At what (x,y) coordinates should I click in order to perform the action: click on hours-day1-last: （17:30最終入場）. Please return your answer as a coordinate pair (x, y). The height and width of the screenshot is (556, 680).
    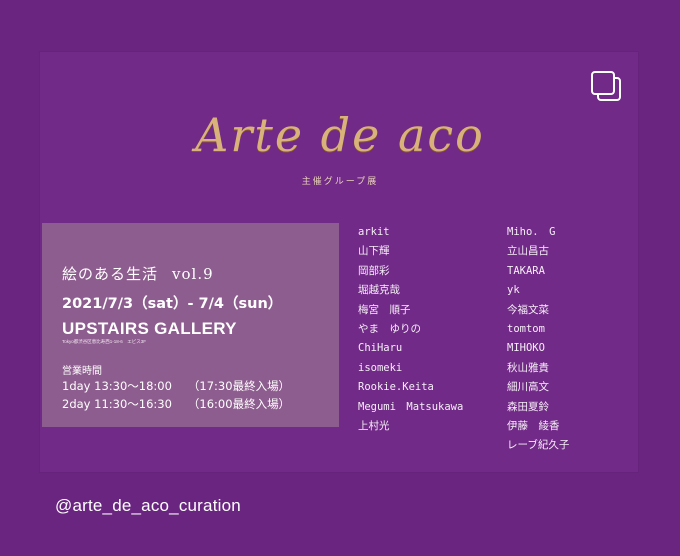
    Looking at the image, I should click on (239, 386).